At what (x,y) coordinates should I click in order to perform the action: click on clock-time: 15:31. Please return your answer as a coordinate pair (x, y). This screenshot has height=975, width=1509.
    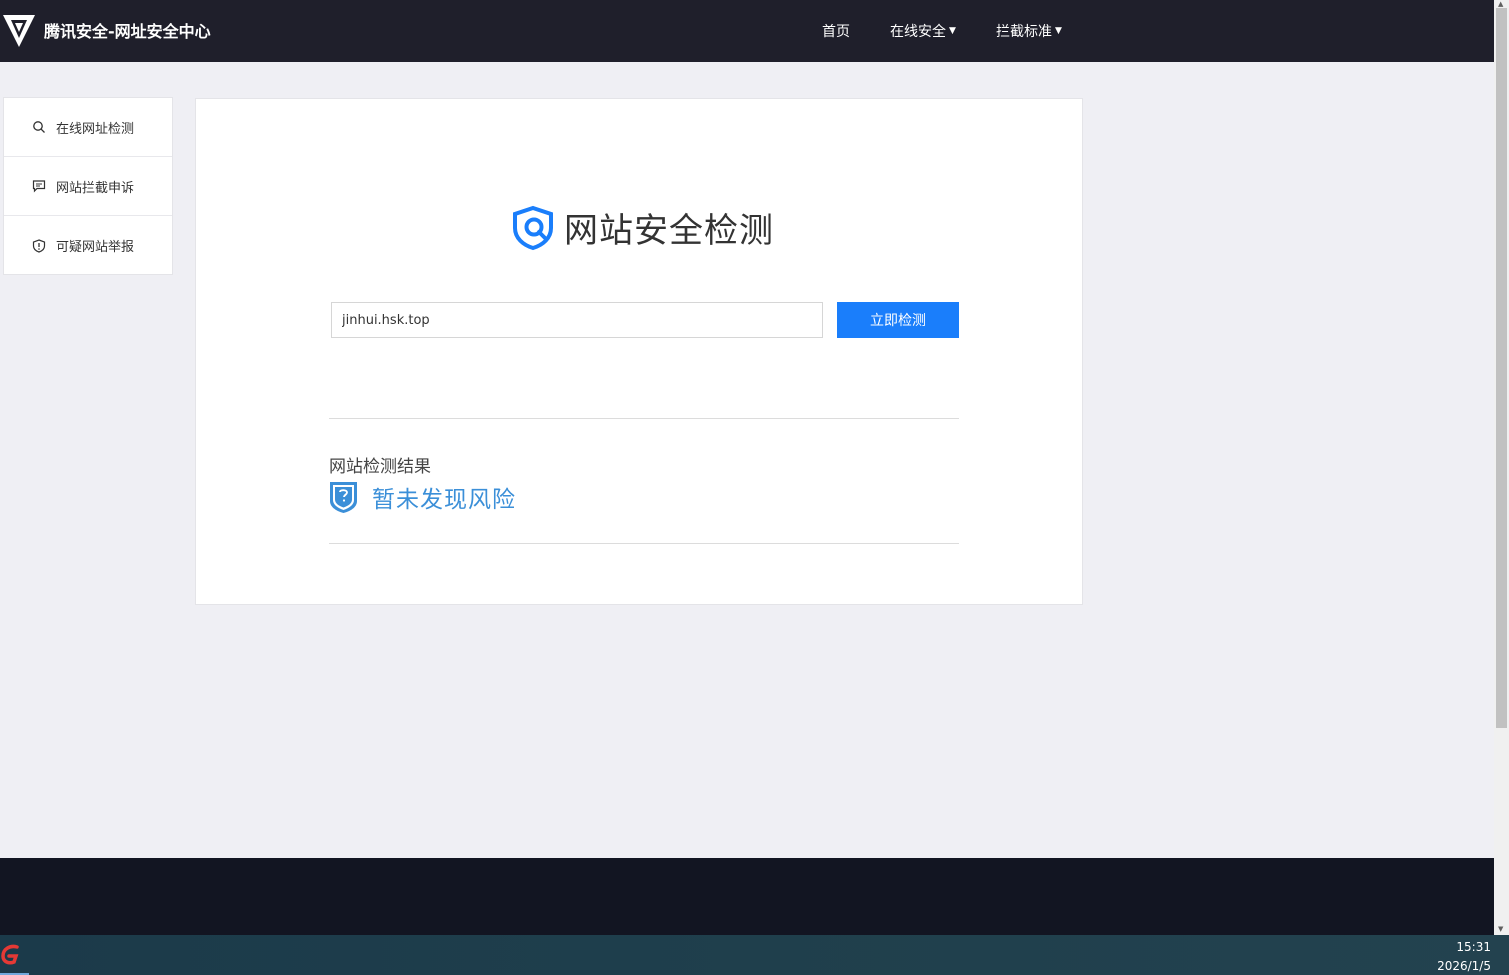
    Looking at the image, I should click on (1473, 947).